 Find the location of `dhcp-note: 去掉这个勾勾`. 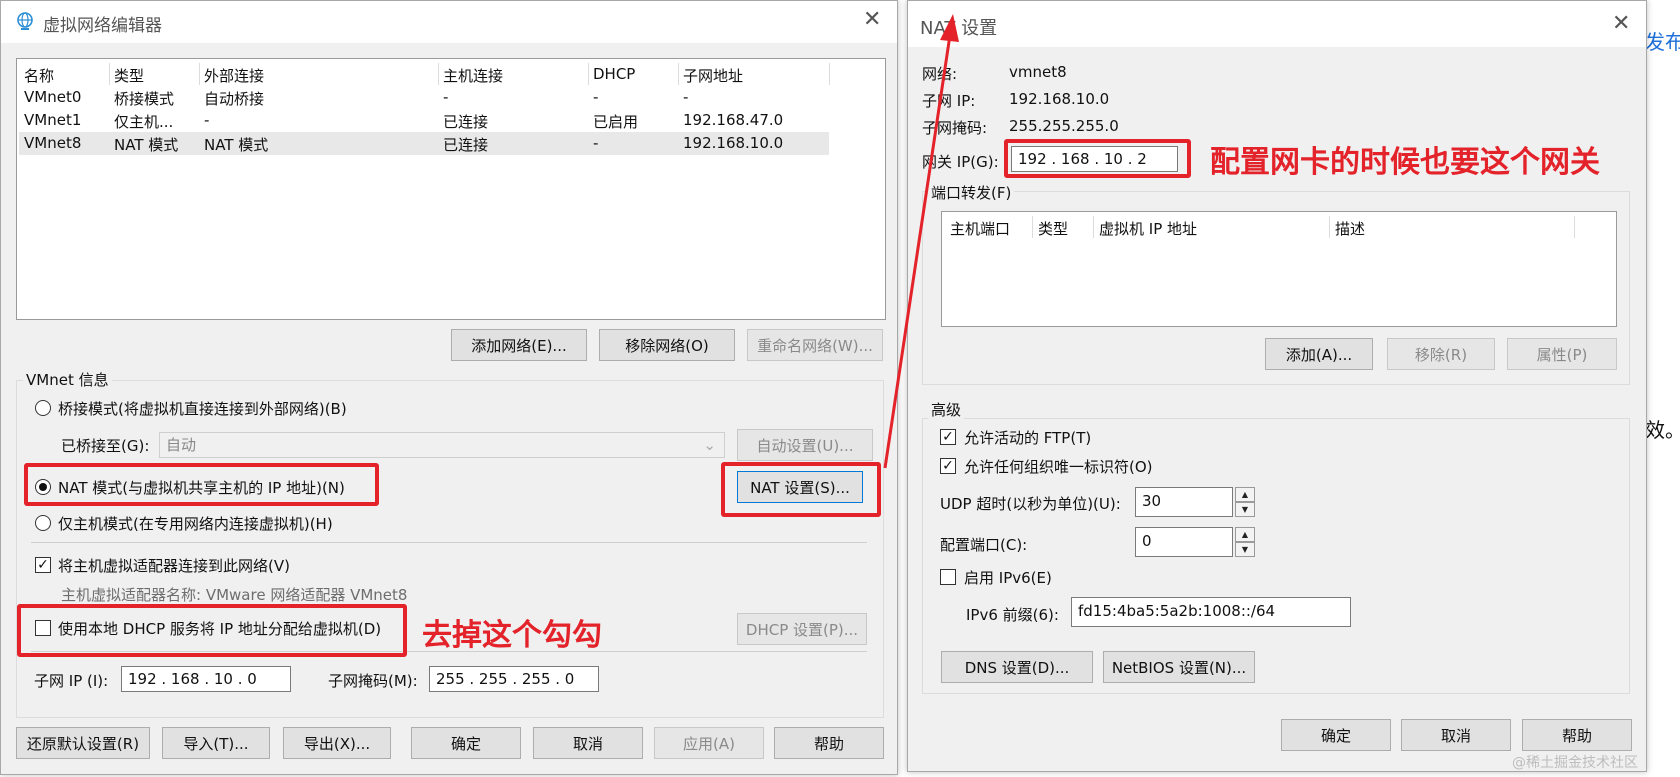

dhcp-note: 去掉这个勾勾 is located at coordinates (512, 635).